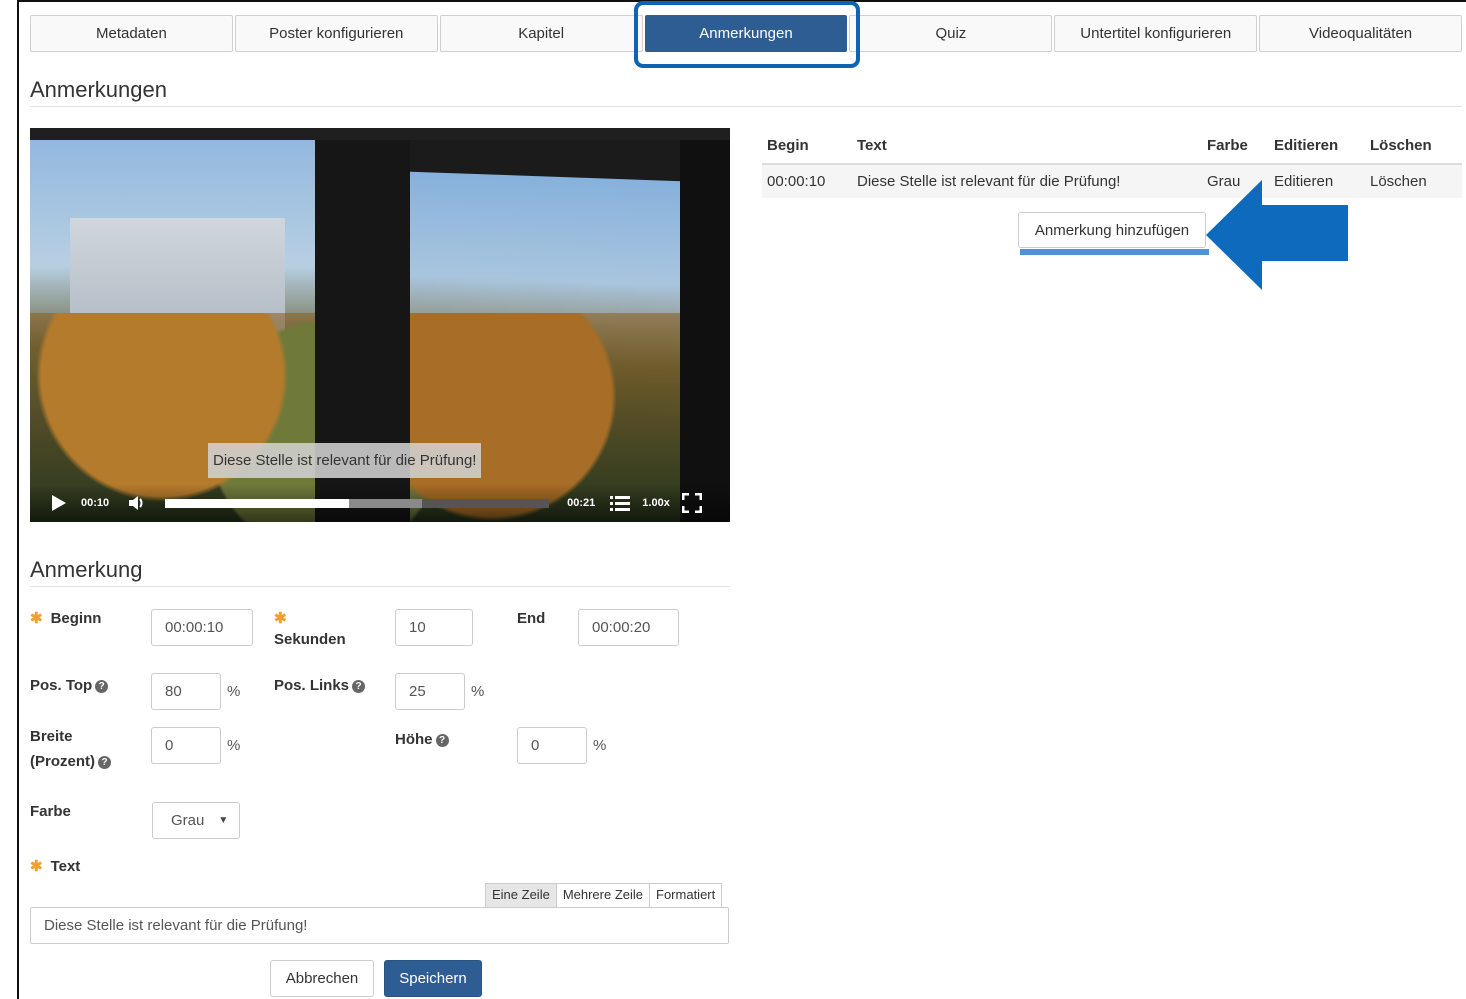 Image resolution: width=1466 pixels, height=999 pixels. I want to click on text-mode-tabs: Eine Zeile Mehrere Zeile Formatiert, so click(604, 895).